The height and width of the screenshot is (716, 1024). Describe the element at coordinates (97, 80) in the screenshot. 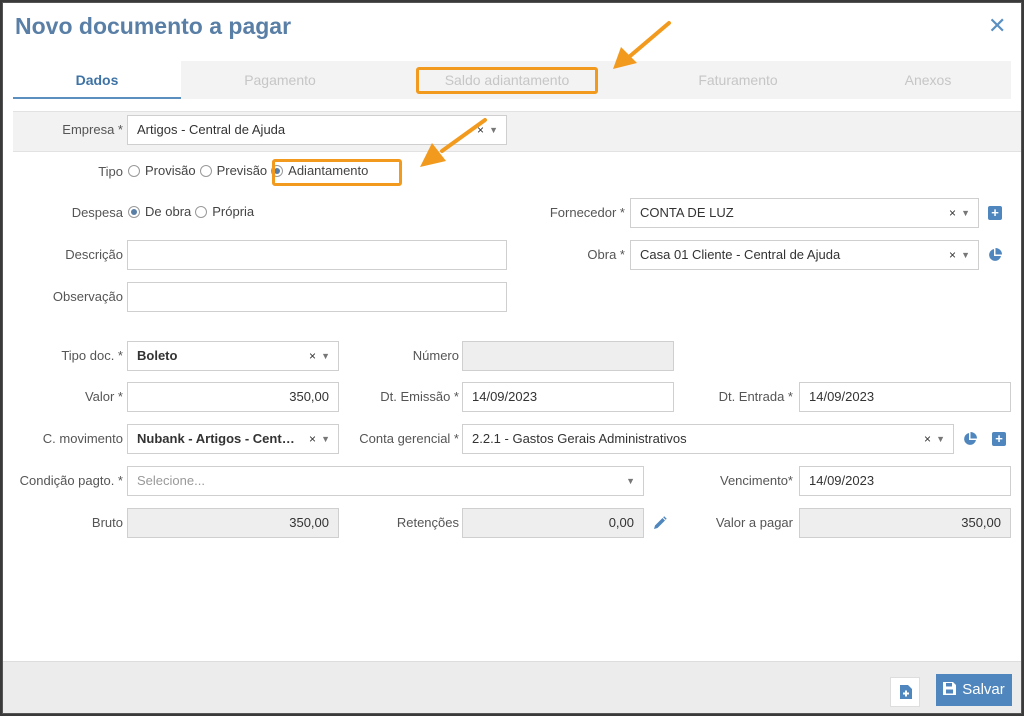

I see `tab-dados: Dados` at that location.